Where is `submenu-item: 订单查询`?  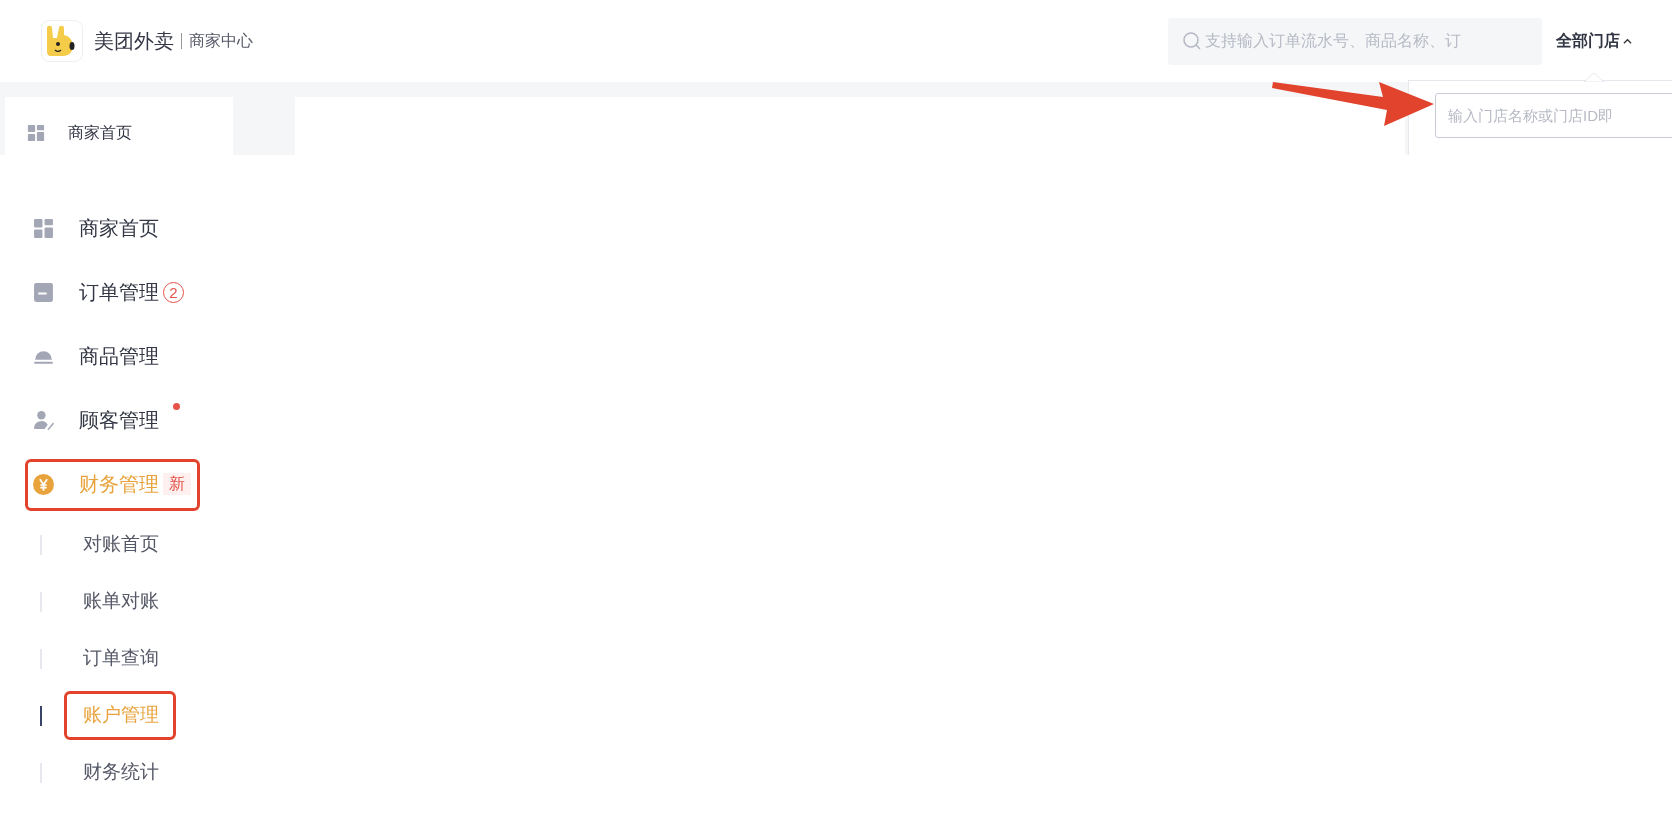
submenu-item: 订单查询 is located at coordinates (121, 658).